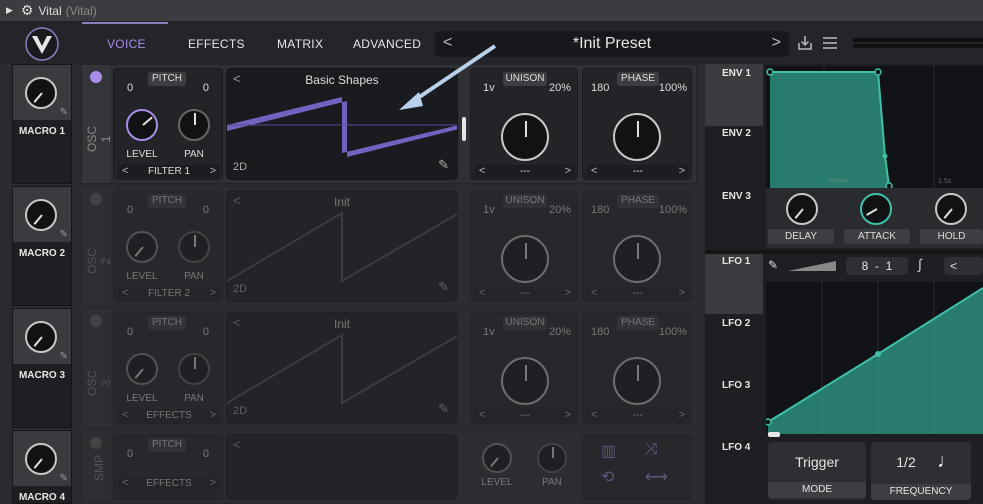 This screenshot has width=983, height=504. I want to click on osc-3-destination-selector: < EFFECTS >, so click(169, 415).